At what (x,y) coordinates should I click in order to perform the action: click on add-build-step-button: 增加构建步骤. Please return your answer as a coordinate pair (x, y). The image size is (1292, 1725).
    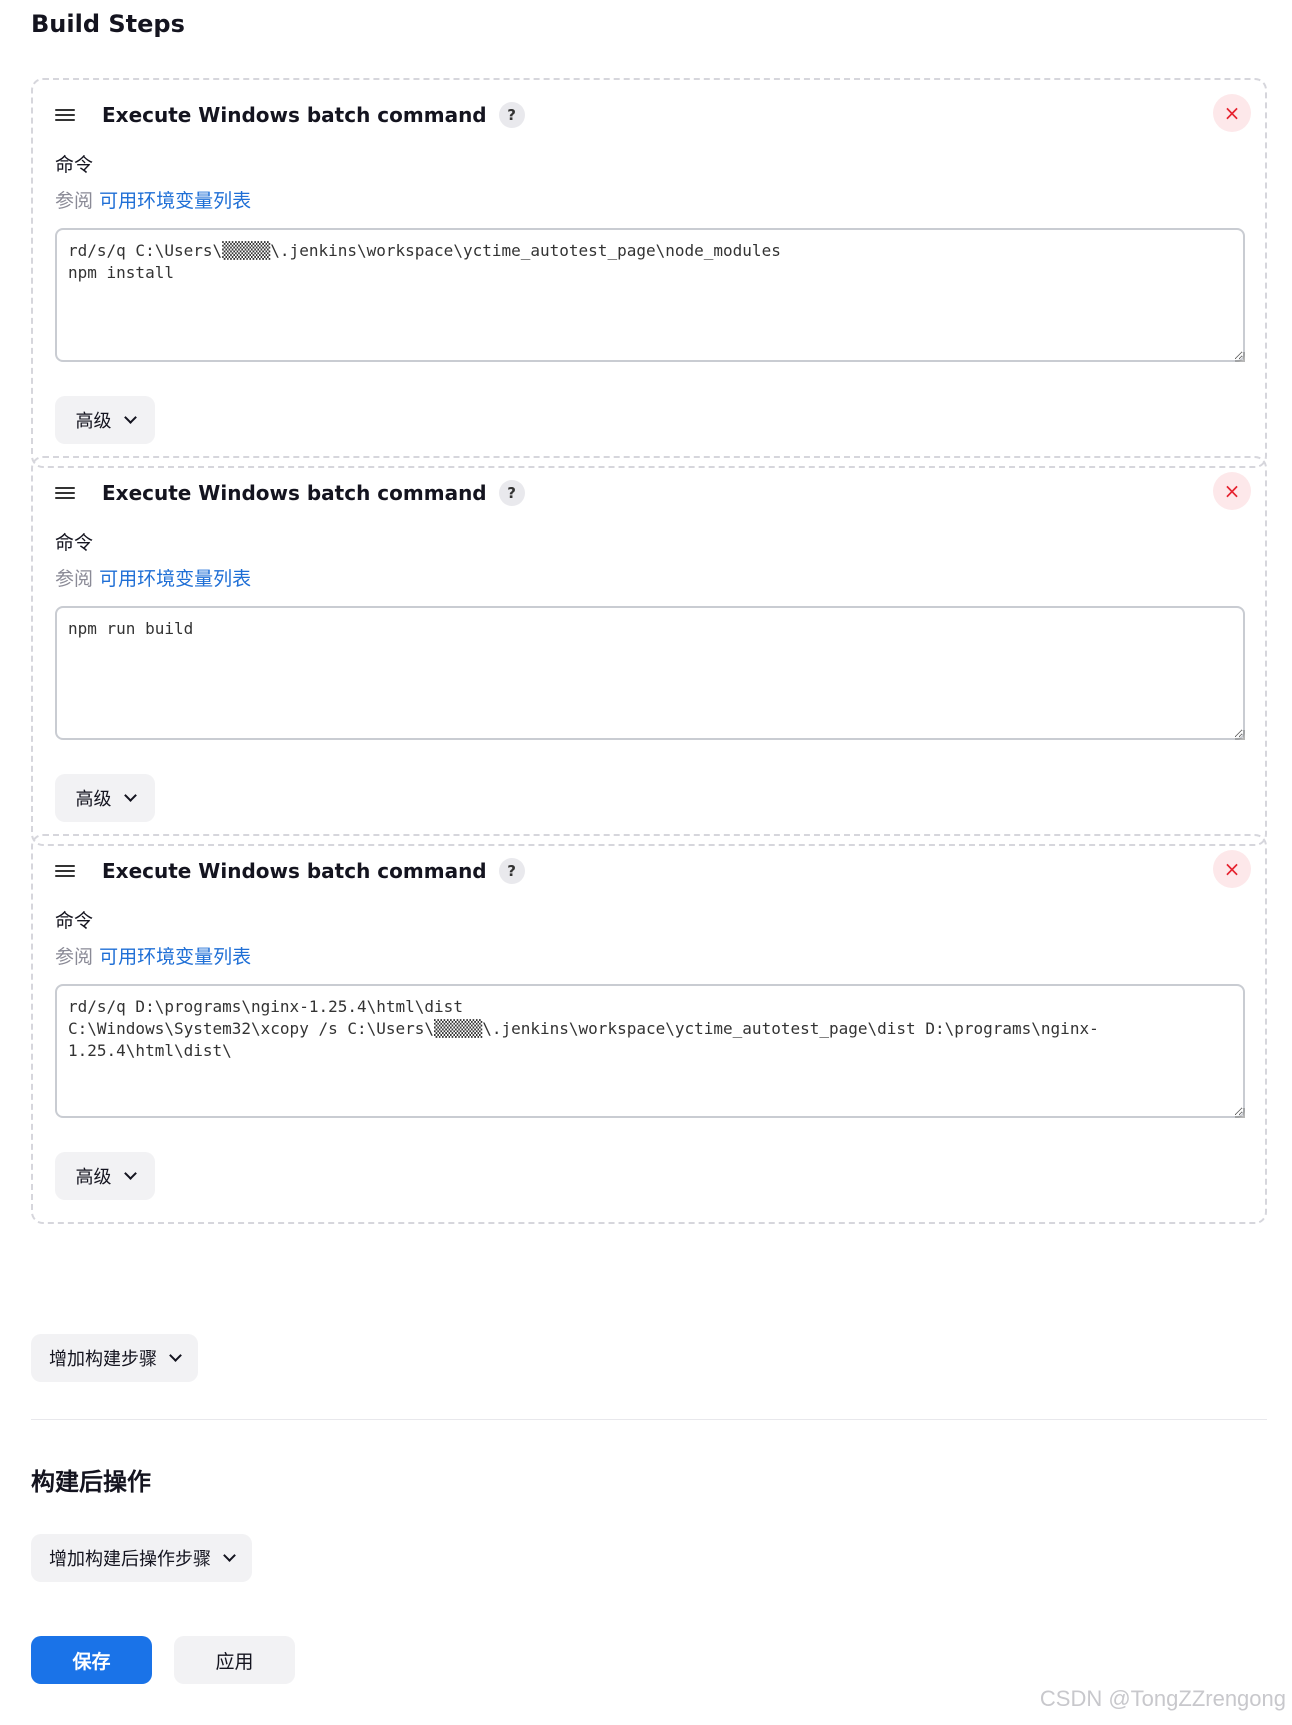
    Looking at the image, I should click on (114, 1358).